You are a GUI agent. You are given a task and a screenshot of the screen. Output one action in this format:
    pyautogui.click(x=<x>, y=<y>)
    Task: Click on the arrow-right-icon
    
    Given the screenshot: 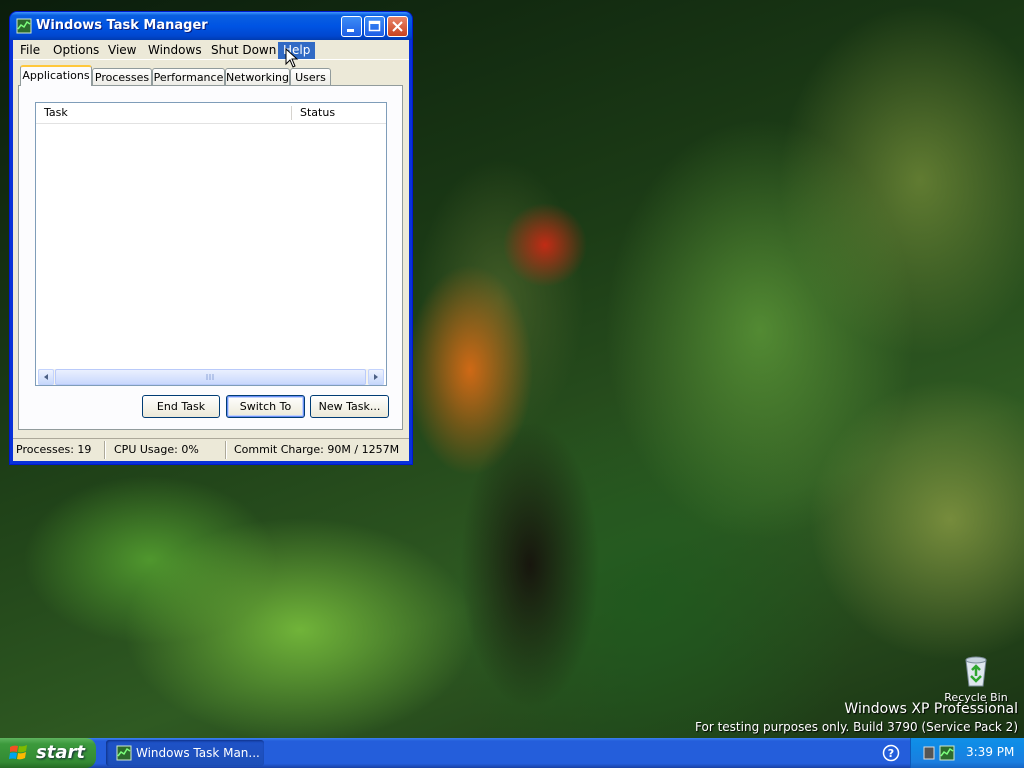 What is the action you would take?
    pyautogui.click(x=376, y=377)
    